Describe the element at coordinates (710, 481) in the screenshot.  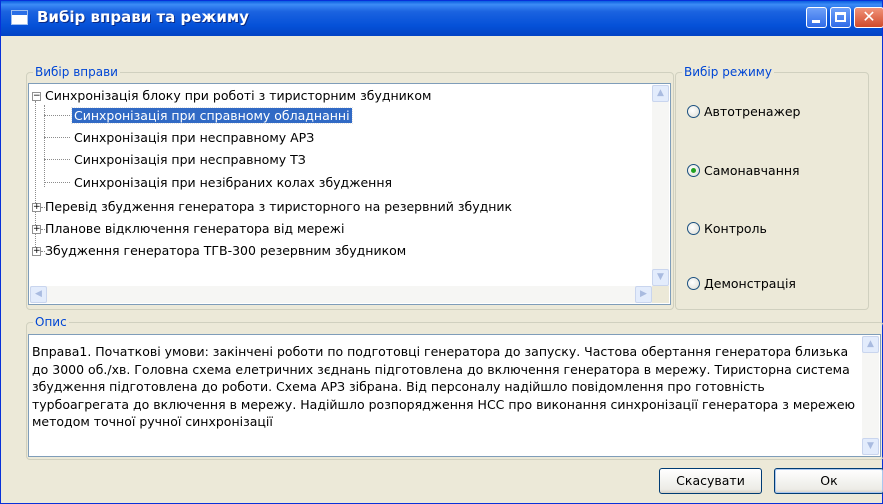
I see `cancel-button: Скасувати` at that location.